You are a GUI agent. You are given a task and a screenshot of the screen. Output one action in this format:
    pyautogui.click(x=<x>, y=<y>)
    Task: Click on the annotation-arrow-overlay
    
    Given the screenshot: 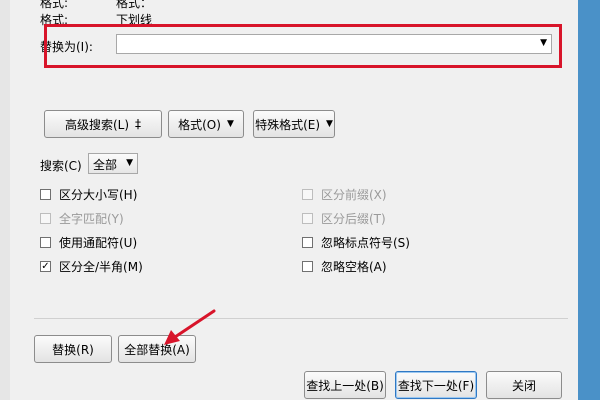 What is the action you would take?
    pyautogui.click(x=190, y=327)
    